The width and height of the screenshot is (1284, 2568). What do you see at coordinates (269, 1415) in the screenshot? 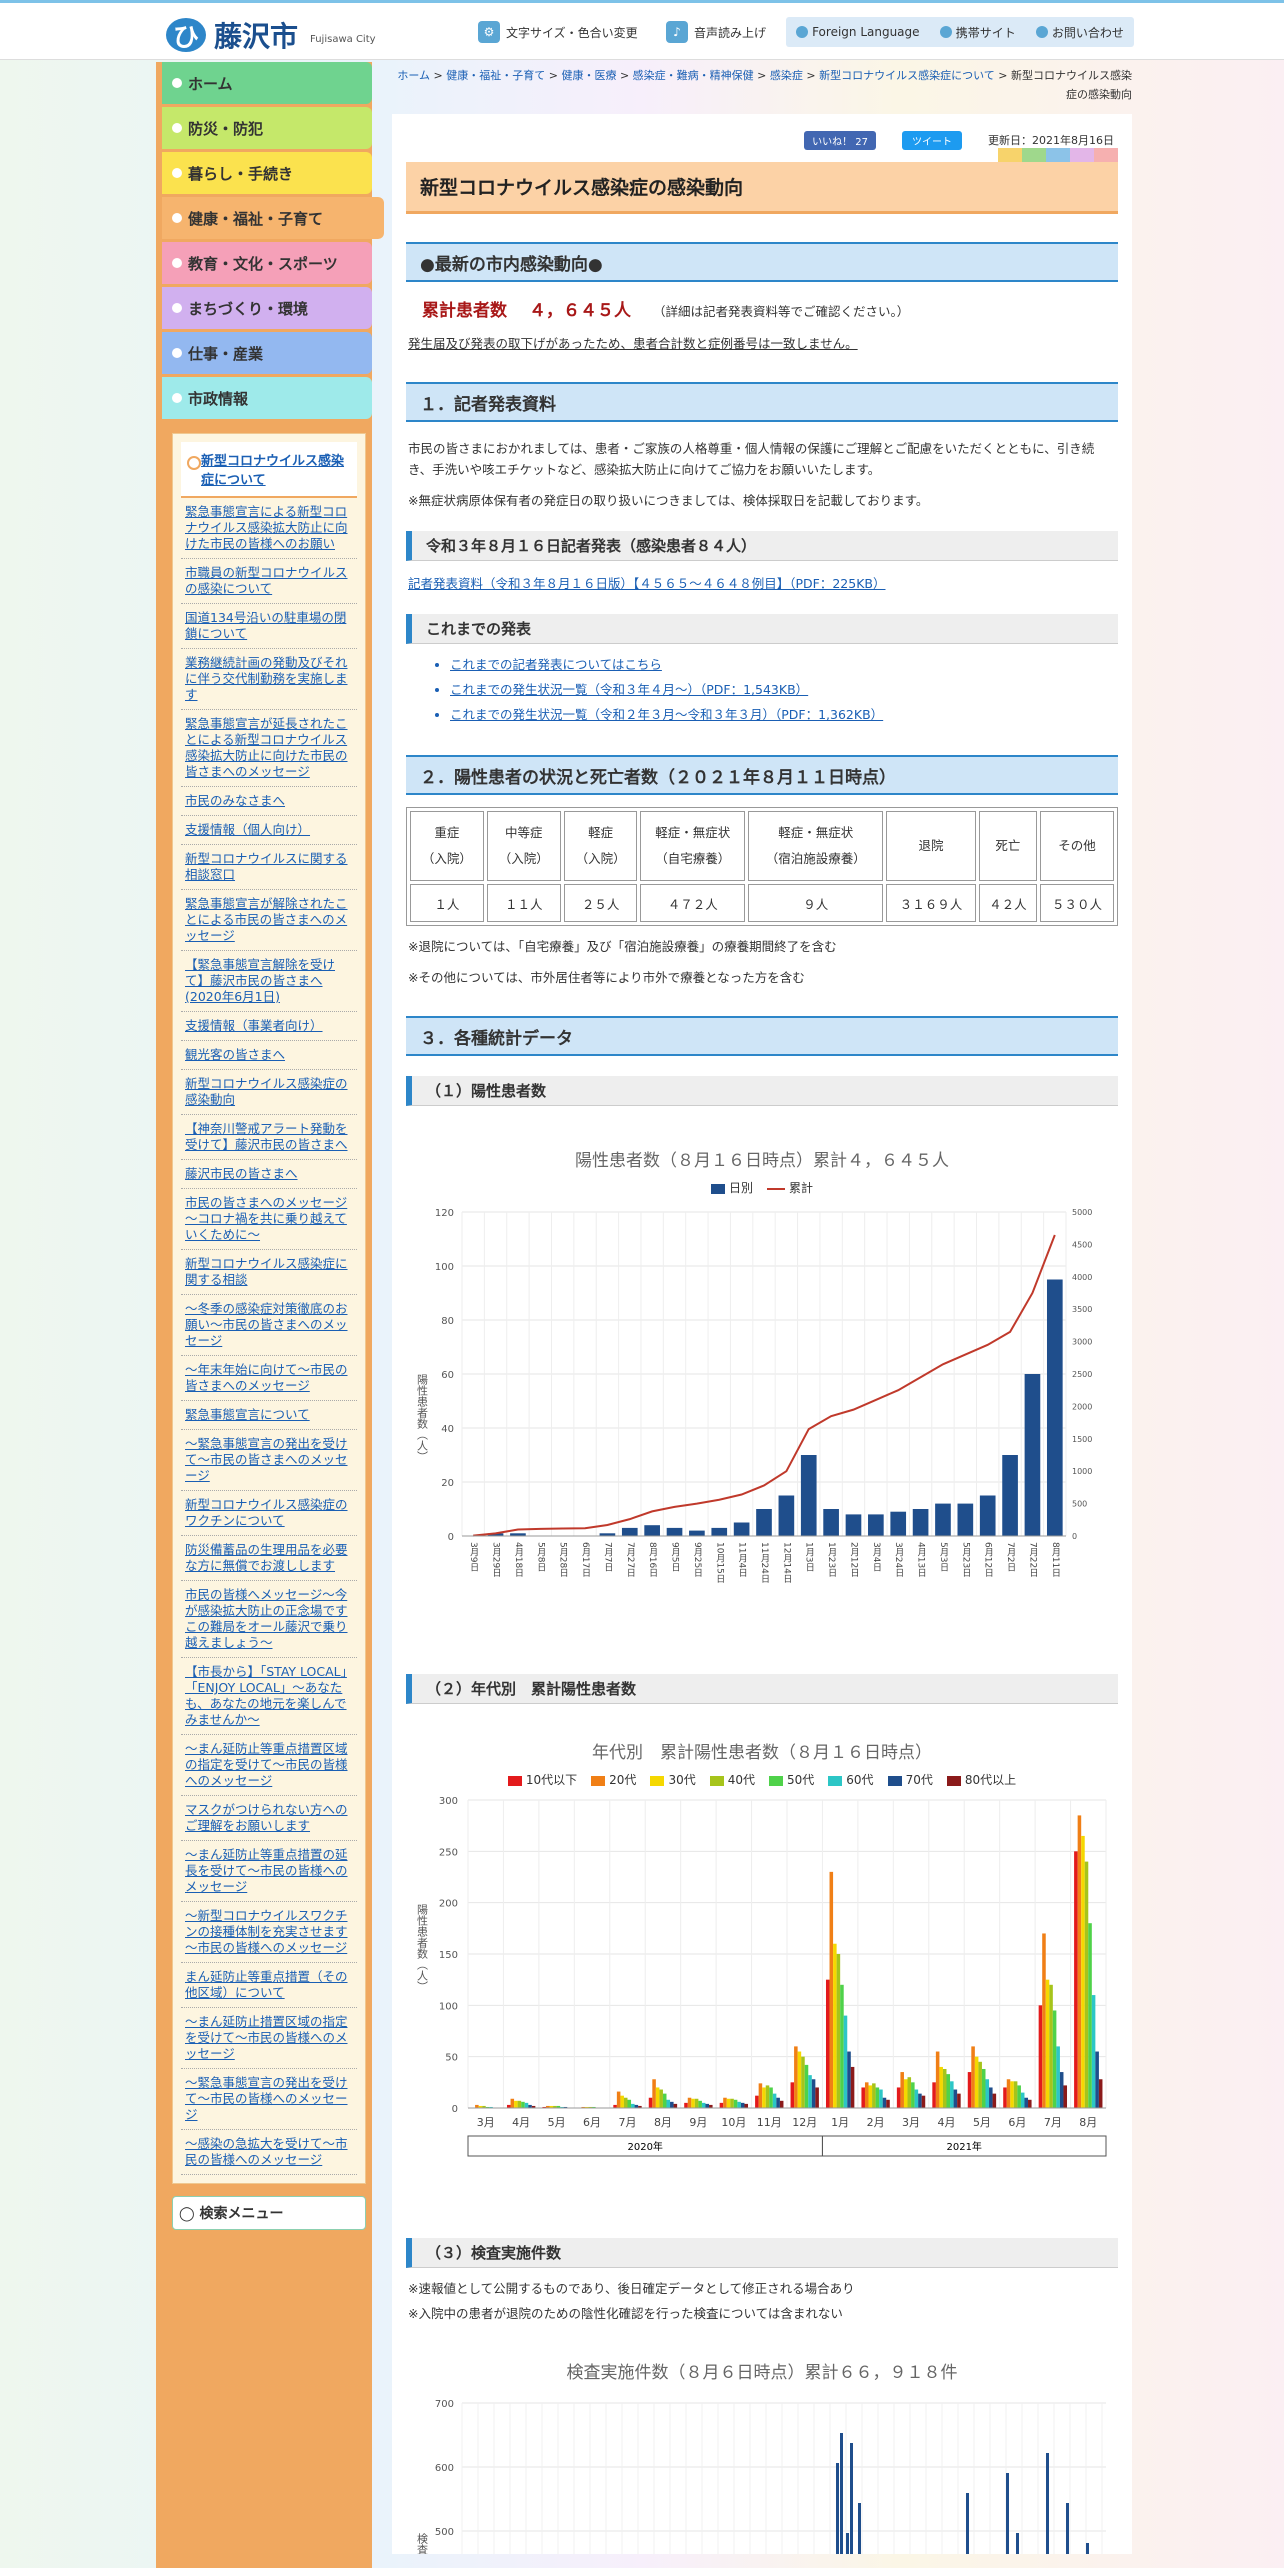
I see `sub-nav-link: 緊急事態宣言について` at bounding box center [269, 1415].